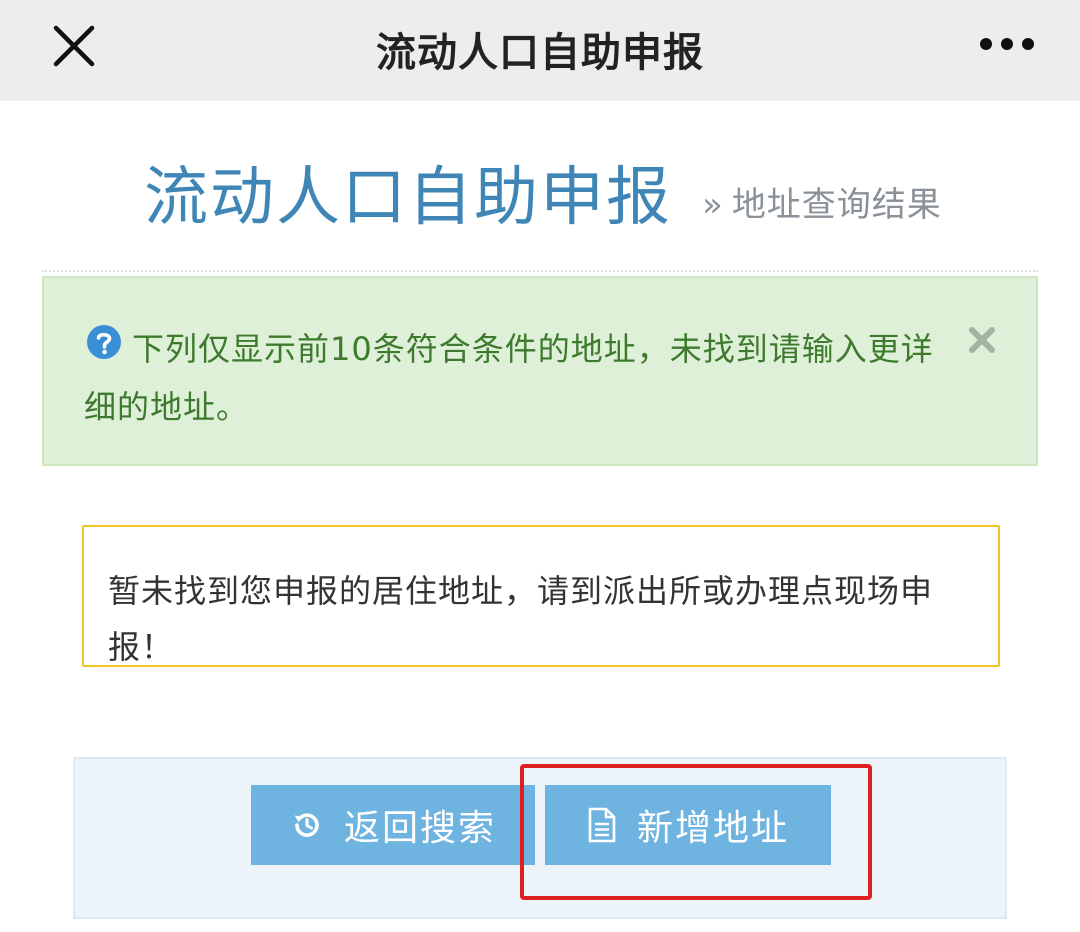  I want to click on close-x-icon, so click(982, 340).